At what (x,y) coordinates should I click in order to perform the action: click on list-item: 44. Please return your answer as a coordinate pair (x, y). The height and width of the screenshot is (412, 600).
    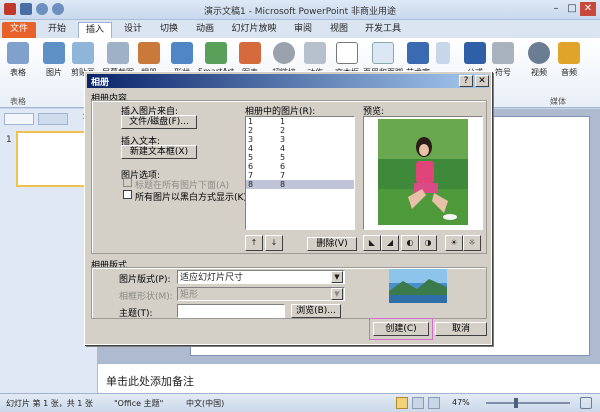
    Looking at the image, I should click on (300, 148).